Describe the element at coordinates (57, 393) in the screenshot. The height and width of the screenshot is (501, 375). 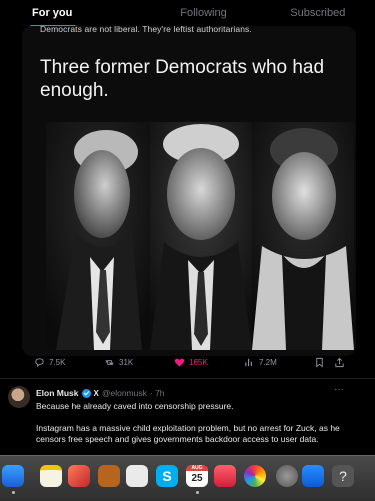
I see `author-name: Elon Musk` at that location.